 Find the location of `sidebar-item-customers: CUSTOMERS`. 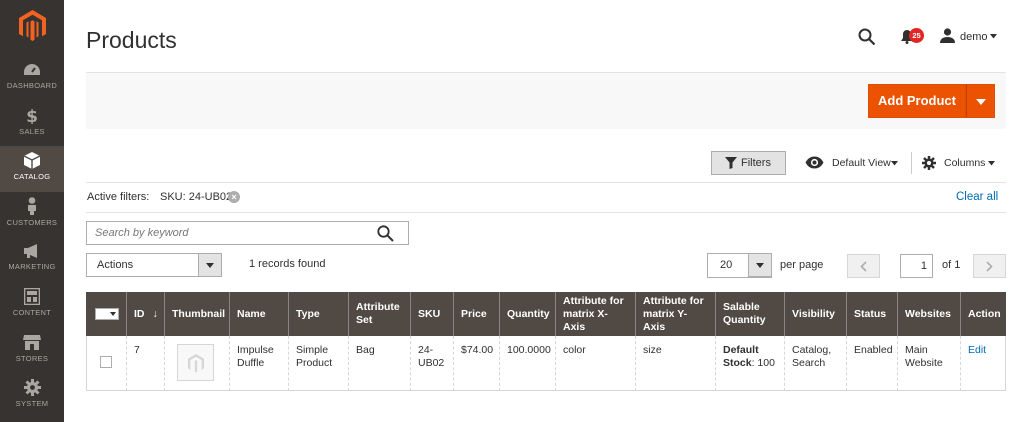

sidebar-item-customers: CUSTOMERS is located at coordinates (32, 220).